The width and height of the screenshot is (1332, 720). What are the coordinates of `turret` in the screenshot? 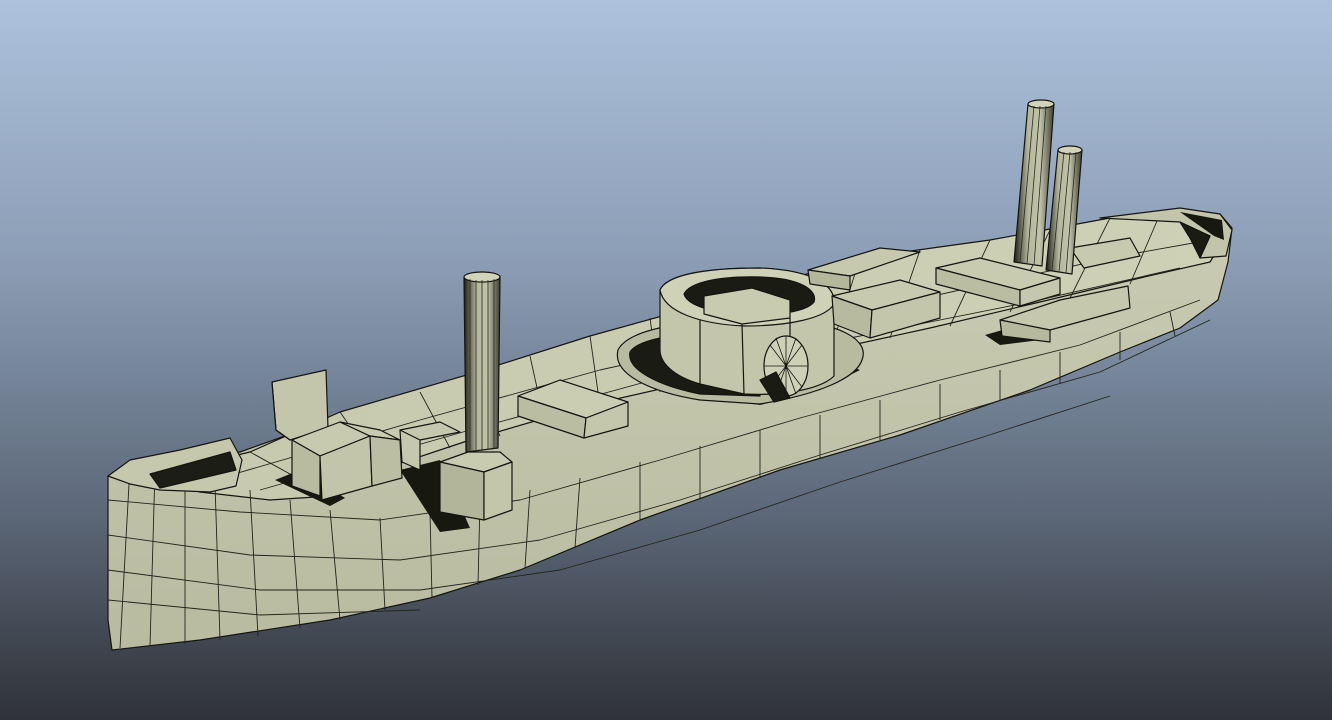 It's located at (740, 336).